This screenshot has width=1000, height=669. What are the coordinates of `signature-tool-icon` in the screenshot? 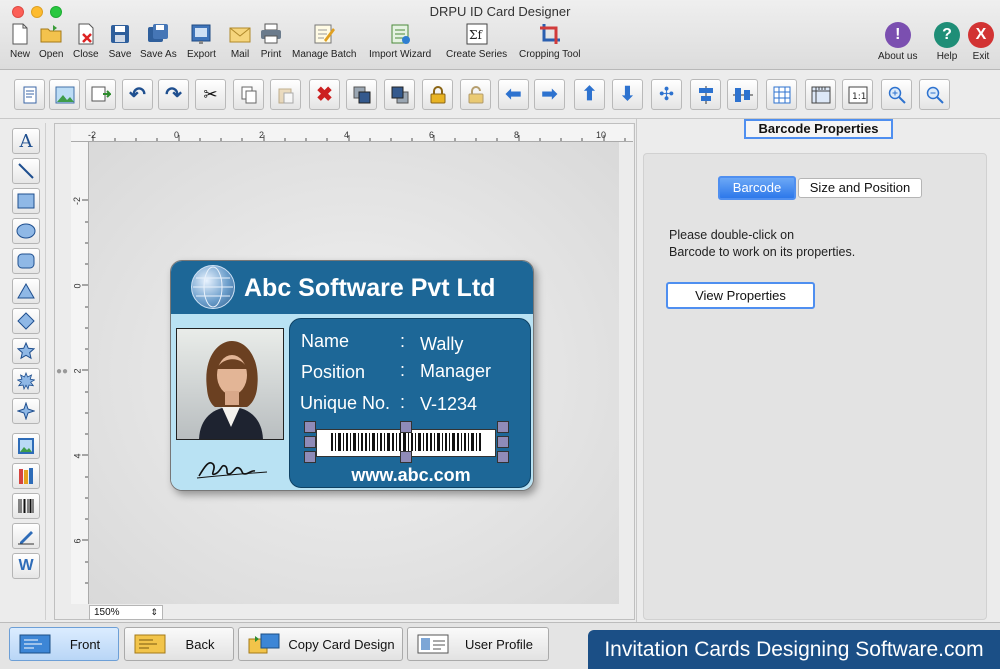 It's located at (26, 536).